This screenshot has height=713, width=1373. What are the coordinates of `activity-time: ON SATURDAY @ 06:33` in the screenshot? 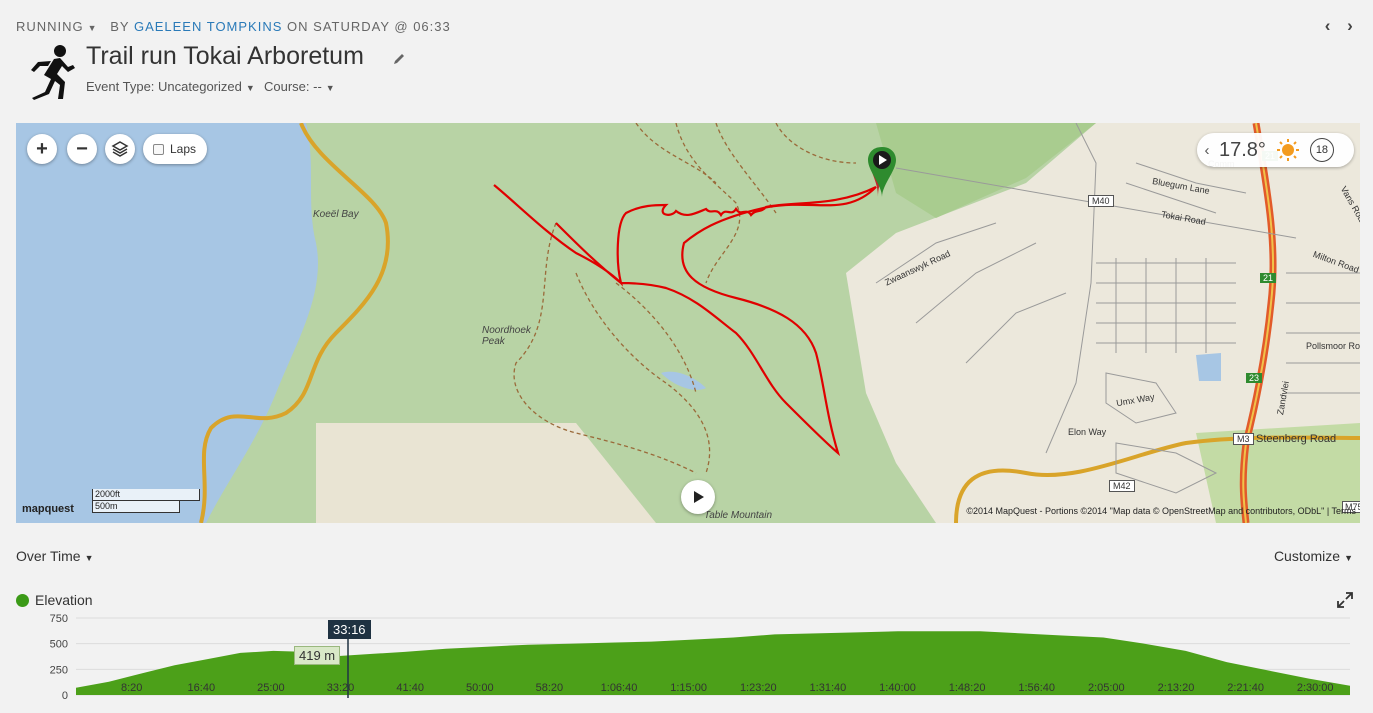 It's located at (369, 26).